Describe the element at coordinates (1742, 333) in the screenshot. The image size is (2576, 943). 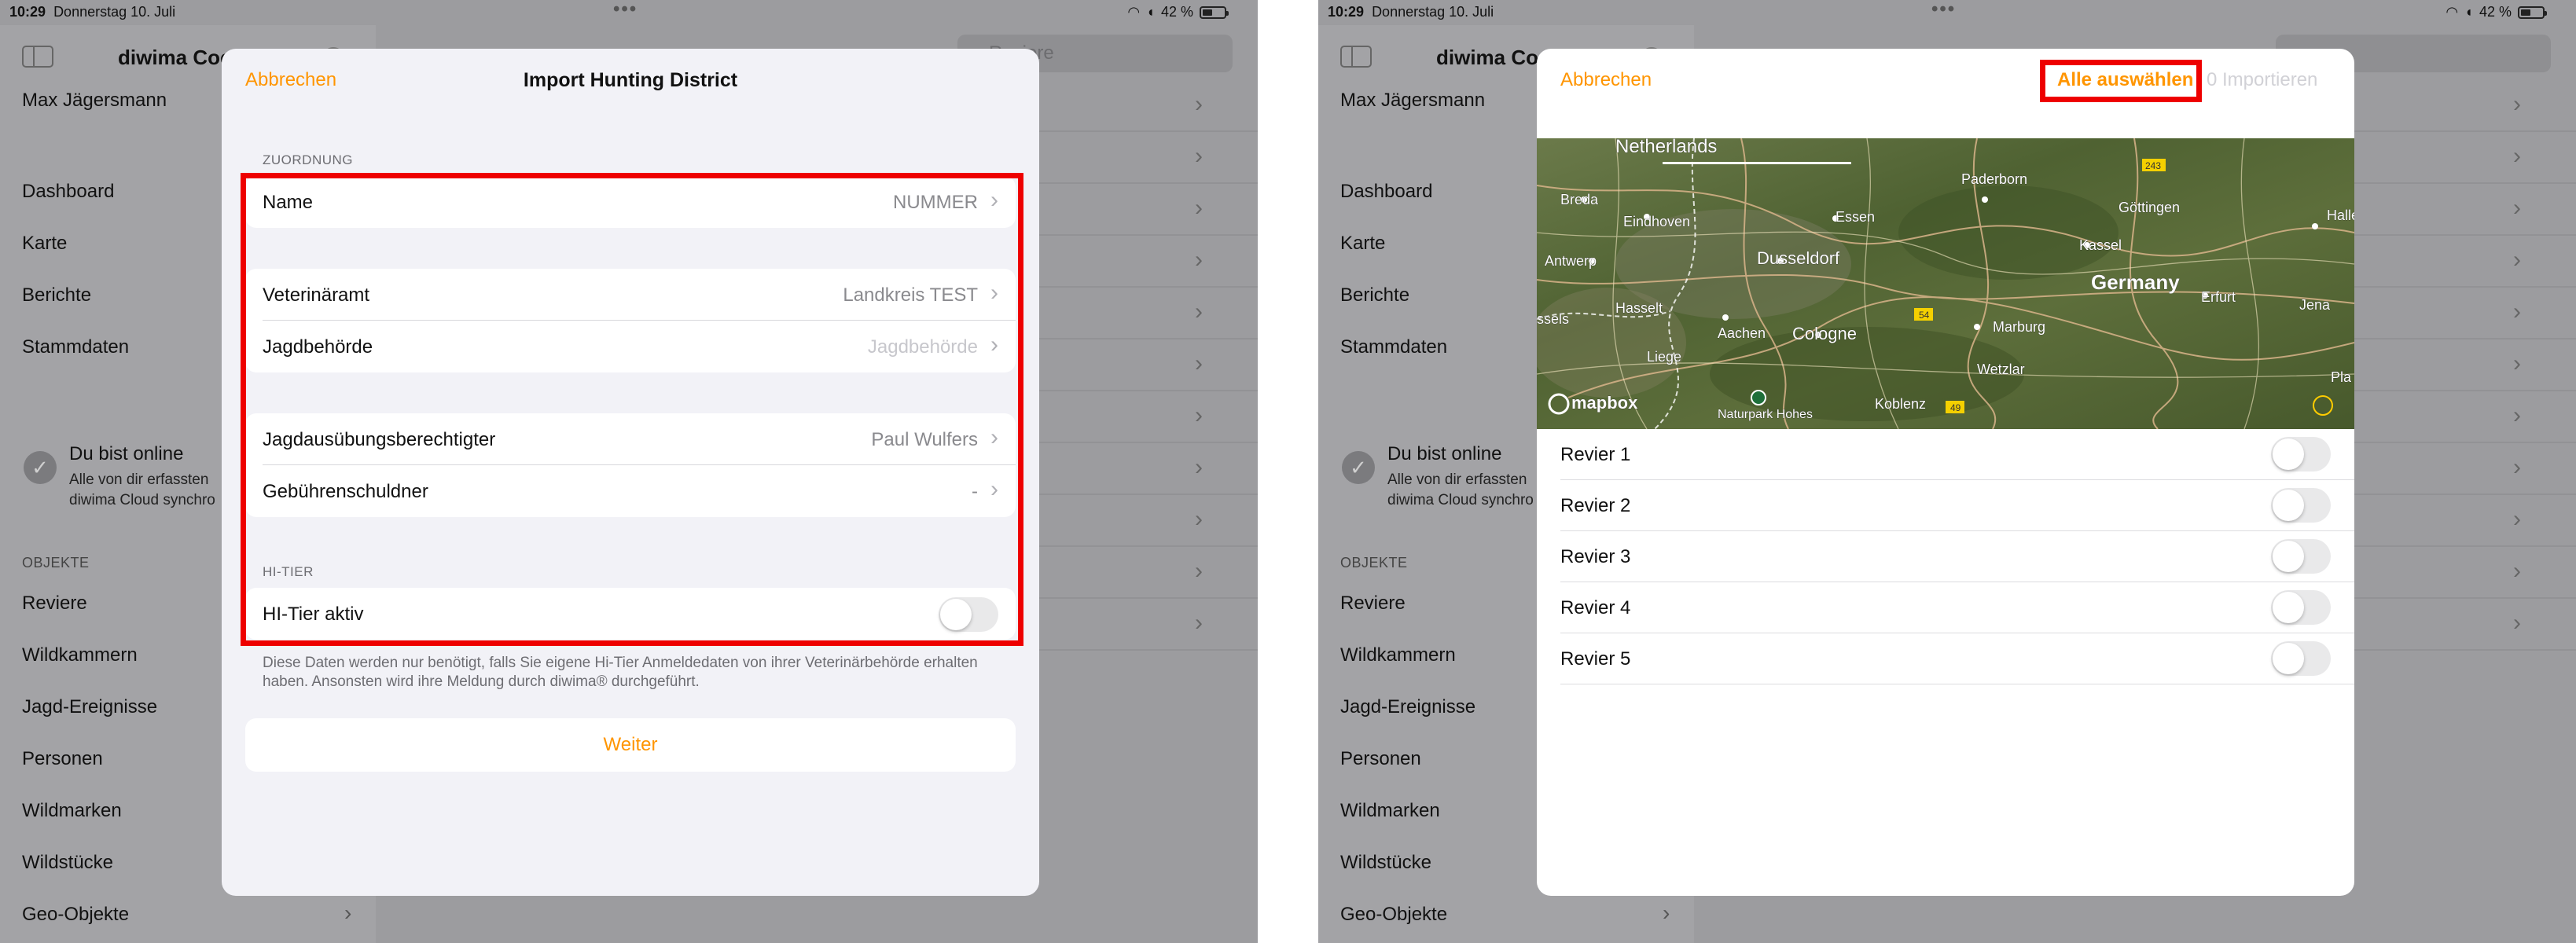
I see `map-label-aachen: Aachen` at that location.